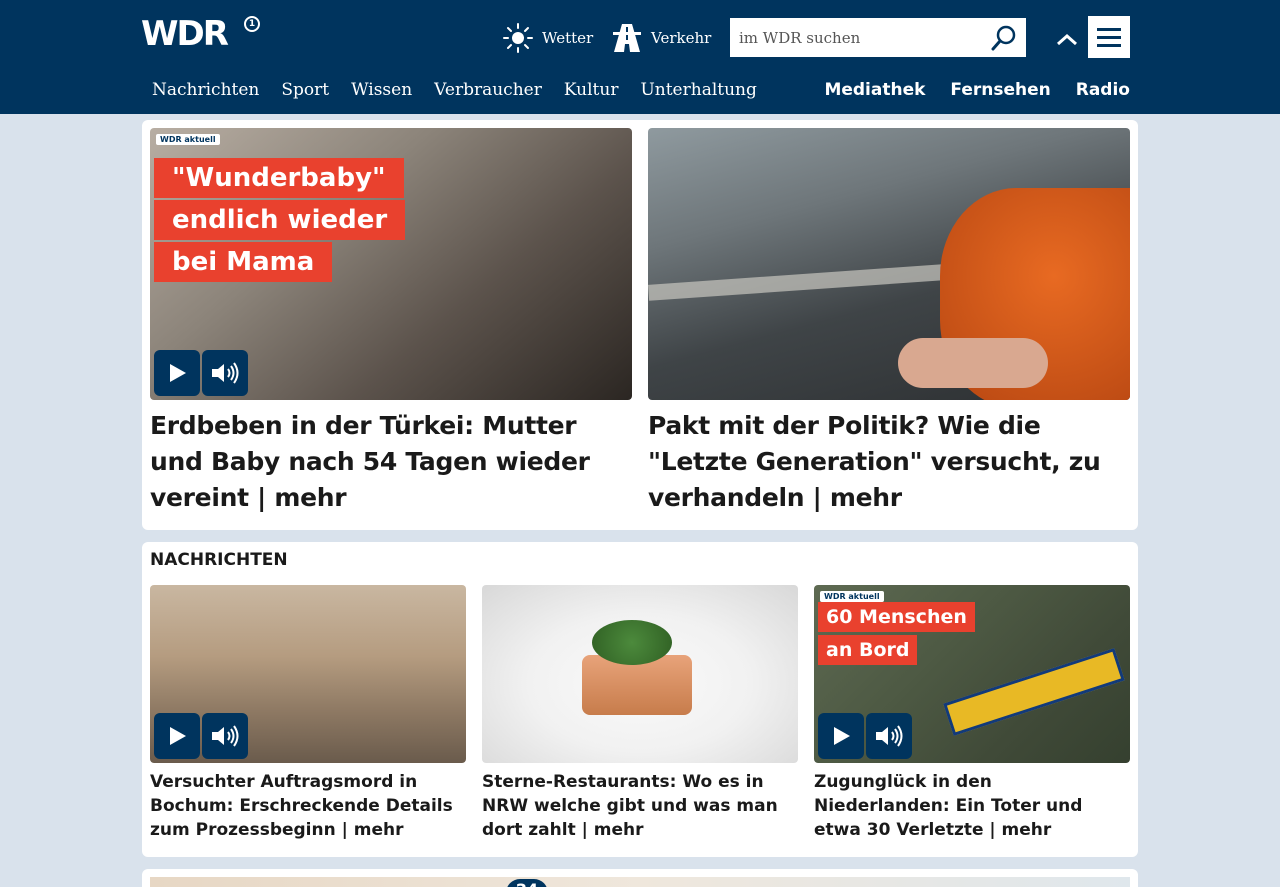 The image size is (1280, 887). What do you see at coordinates (527, 883) in the screenshot?
I see `map-badge: 24` at bounding box center [527, 883].